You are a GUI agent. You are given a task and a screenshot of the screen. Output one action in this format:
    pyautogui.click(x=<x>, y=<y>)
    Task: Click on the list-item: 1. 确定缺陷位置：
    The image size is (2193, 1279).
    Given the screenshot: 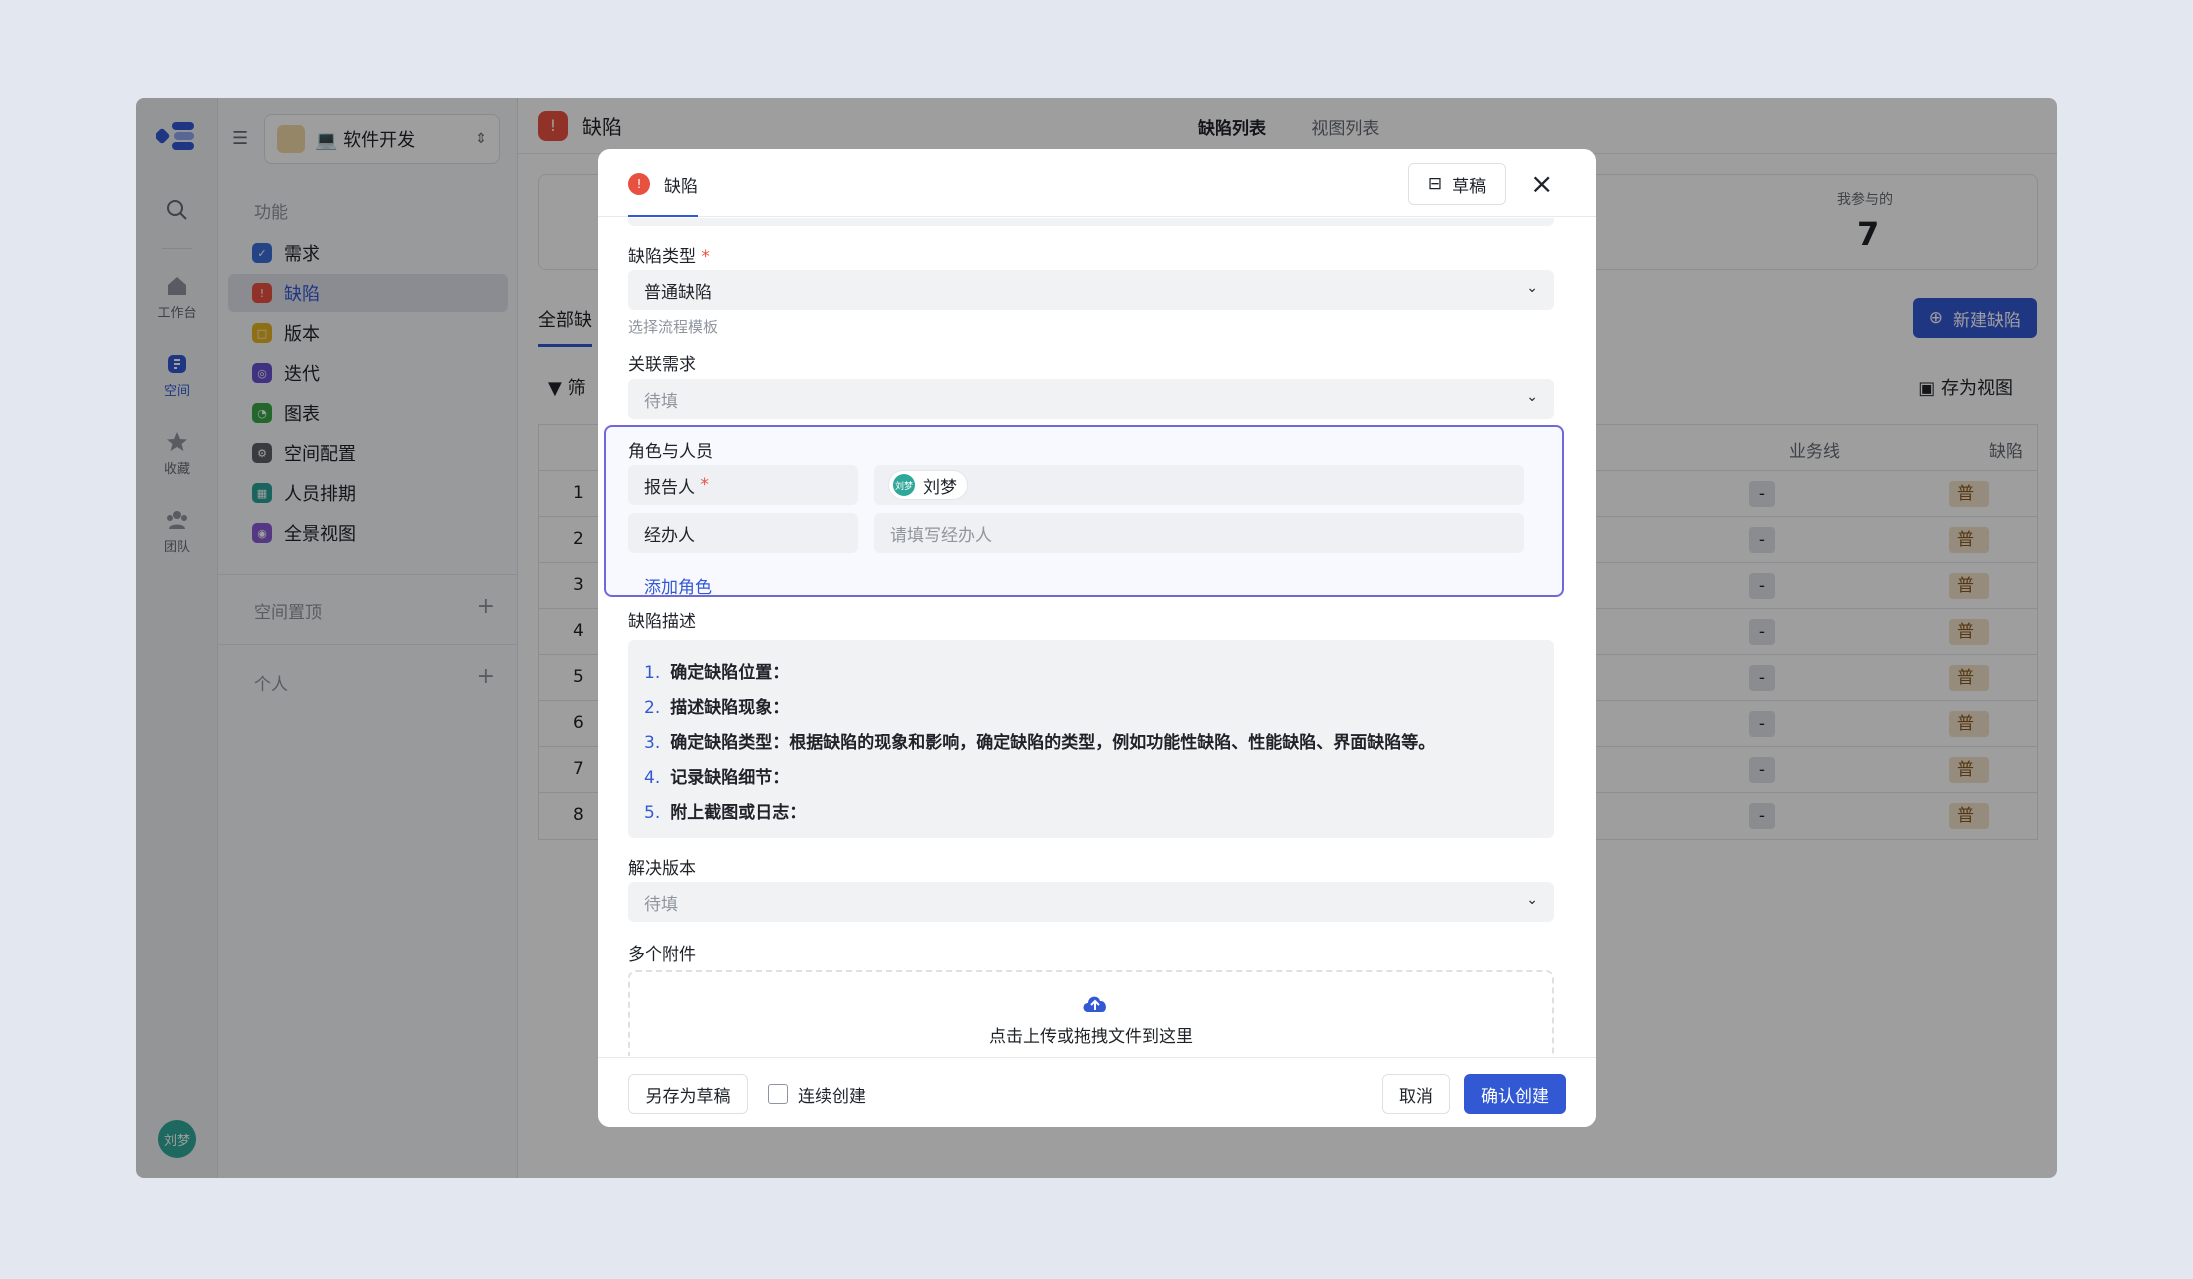 What is the action you would take?
    pyautogui.click(x=717, y=673)
    